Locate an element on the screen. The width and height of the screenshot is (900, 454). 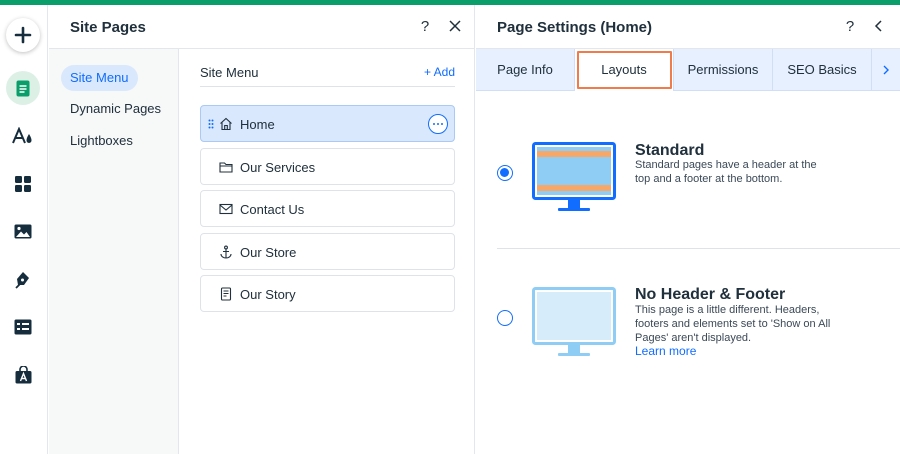
page-row-home: Home is located at coordinates (327, 123).